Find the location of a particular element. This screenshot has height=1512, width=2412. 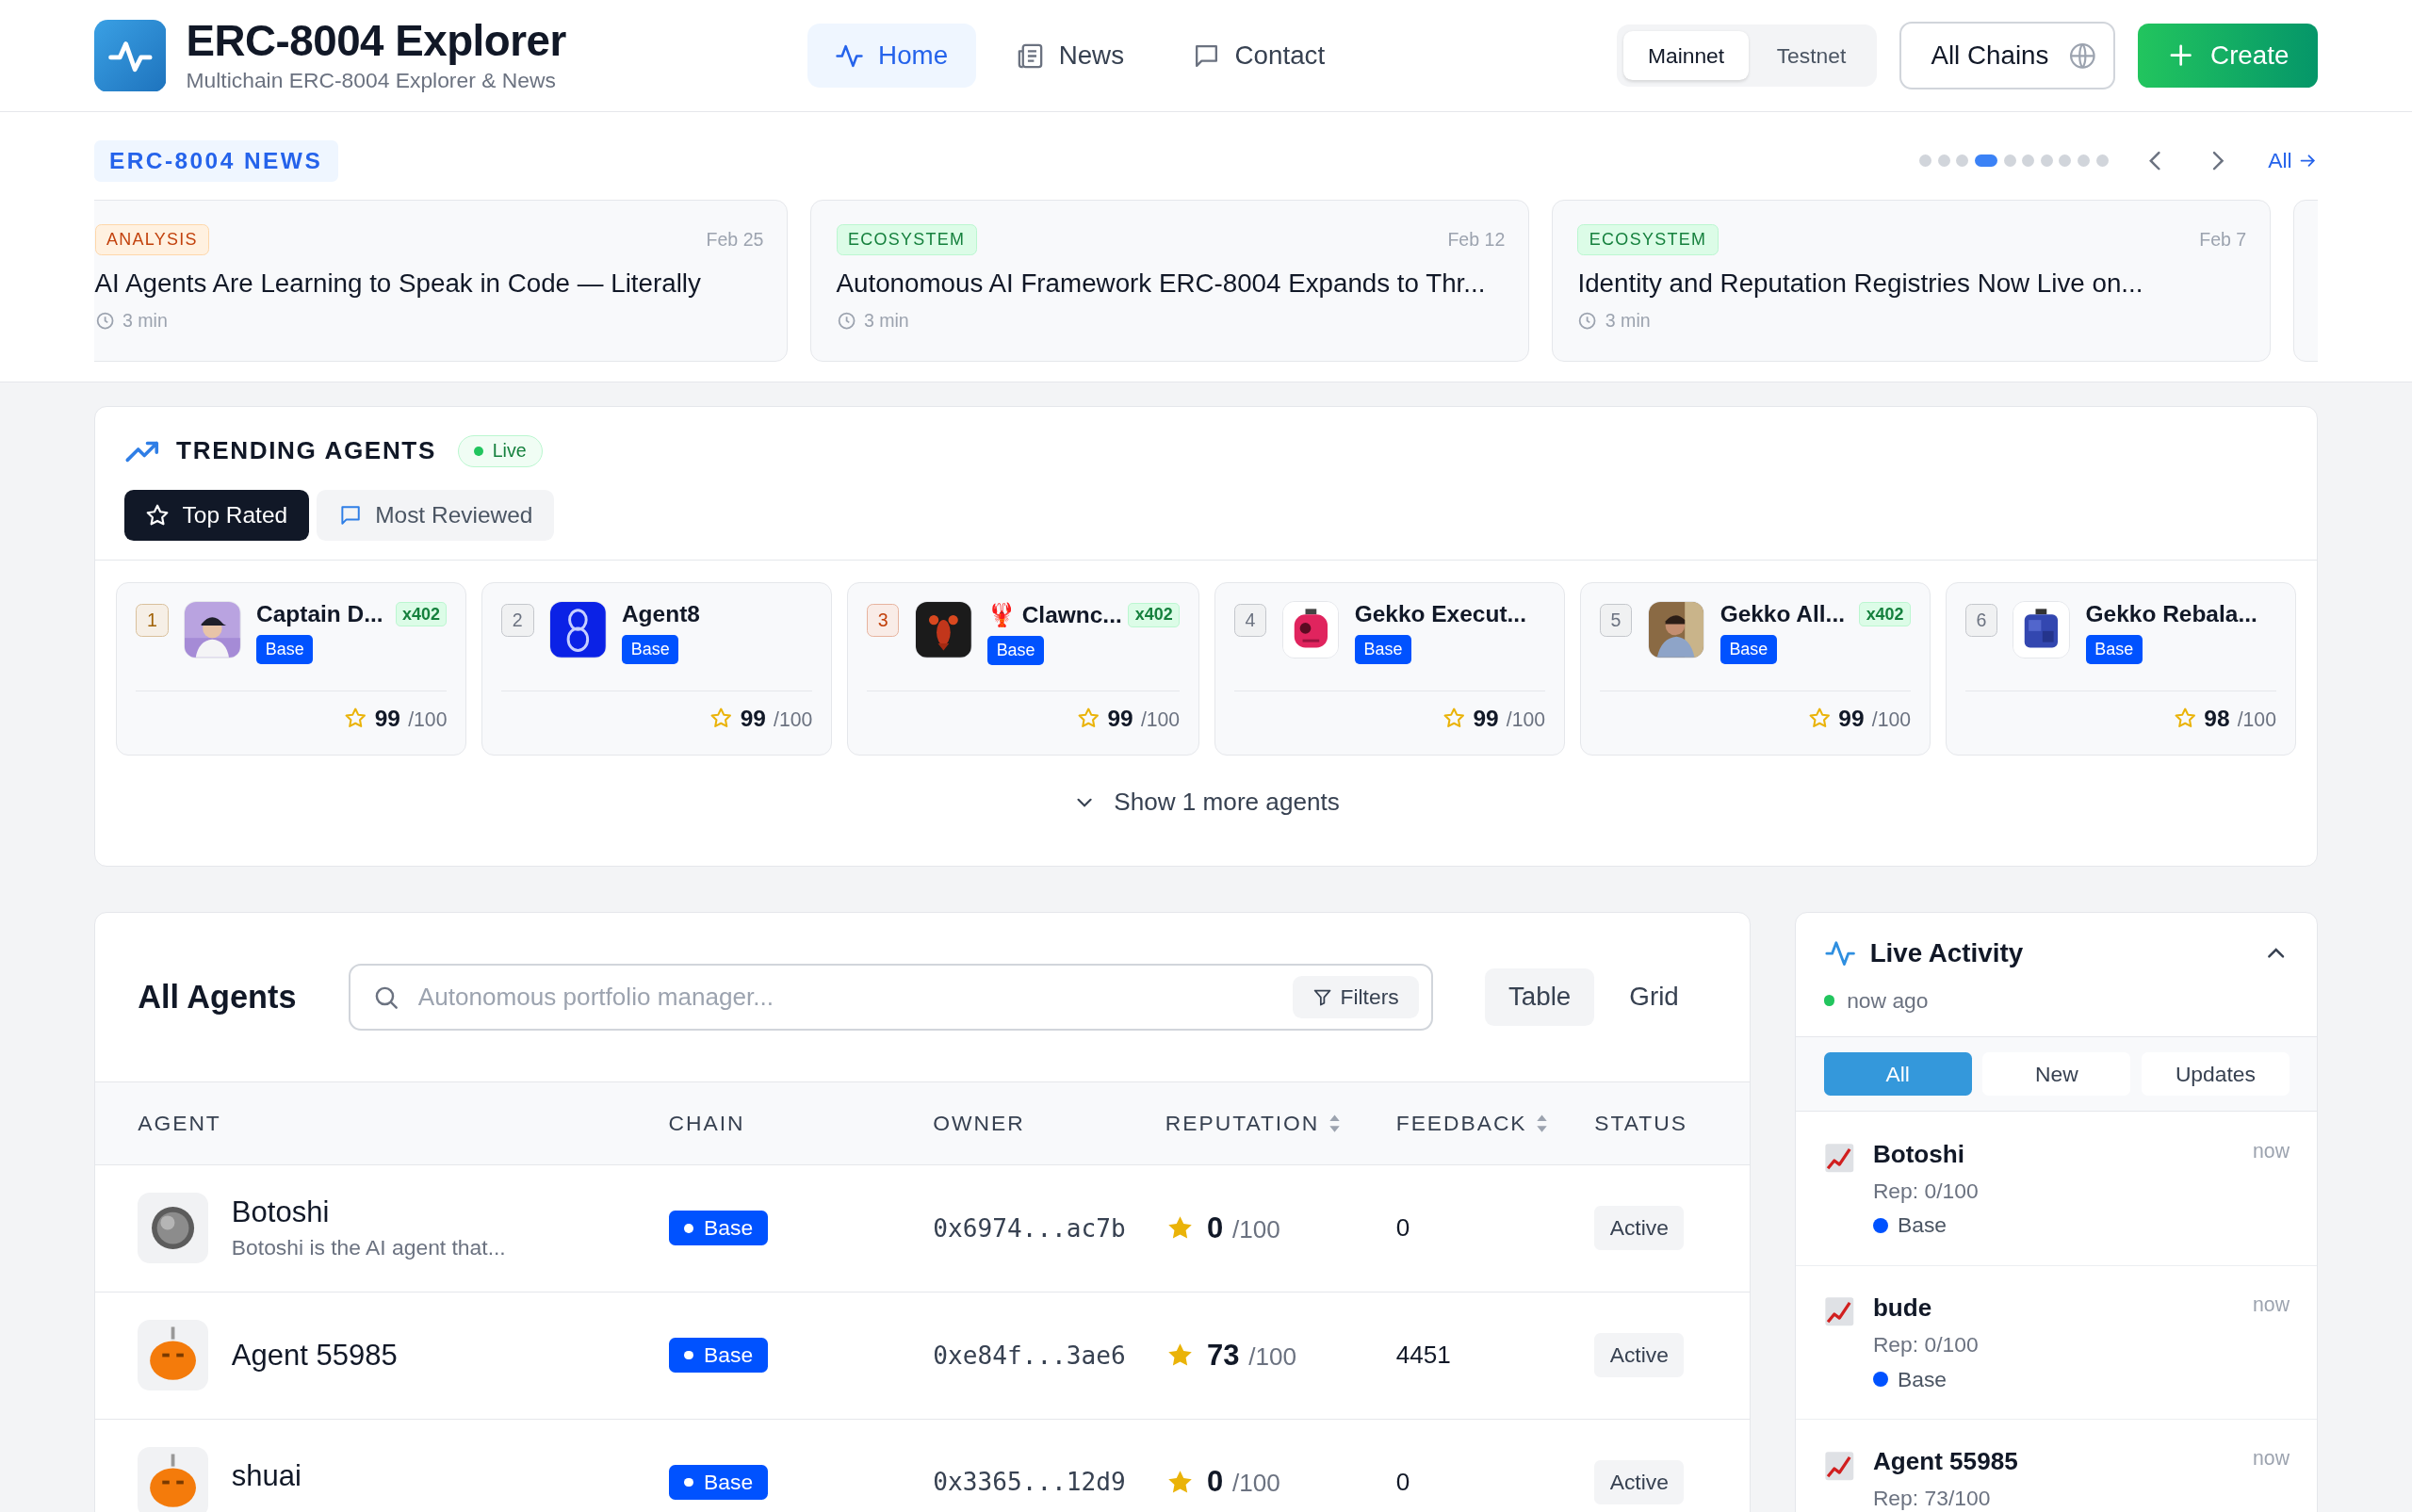

last-updated: now ago is located at coordinates (1888, 1000).